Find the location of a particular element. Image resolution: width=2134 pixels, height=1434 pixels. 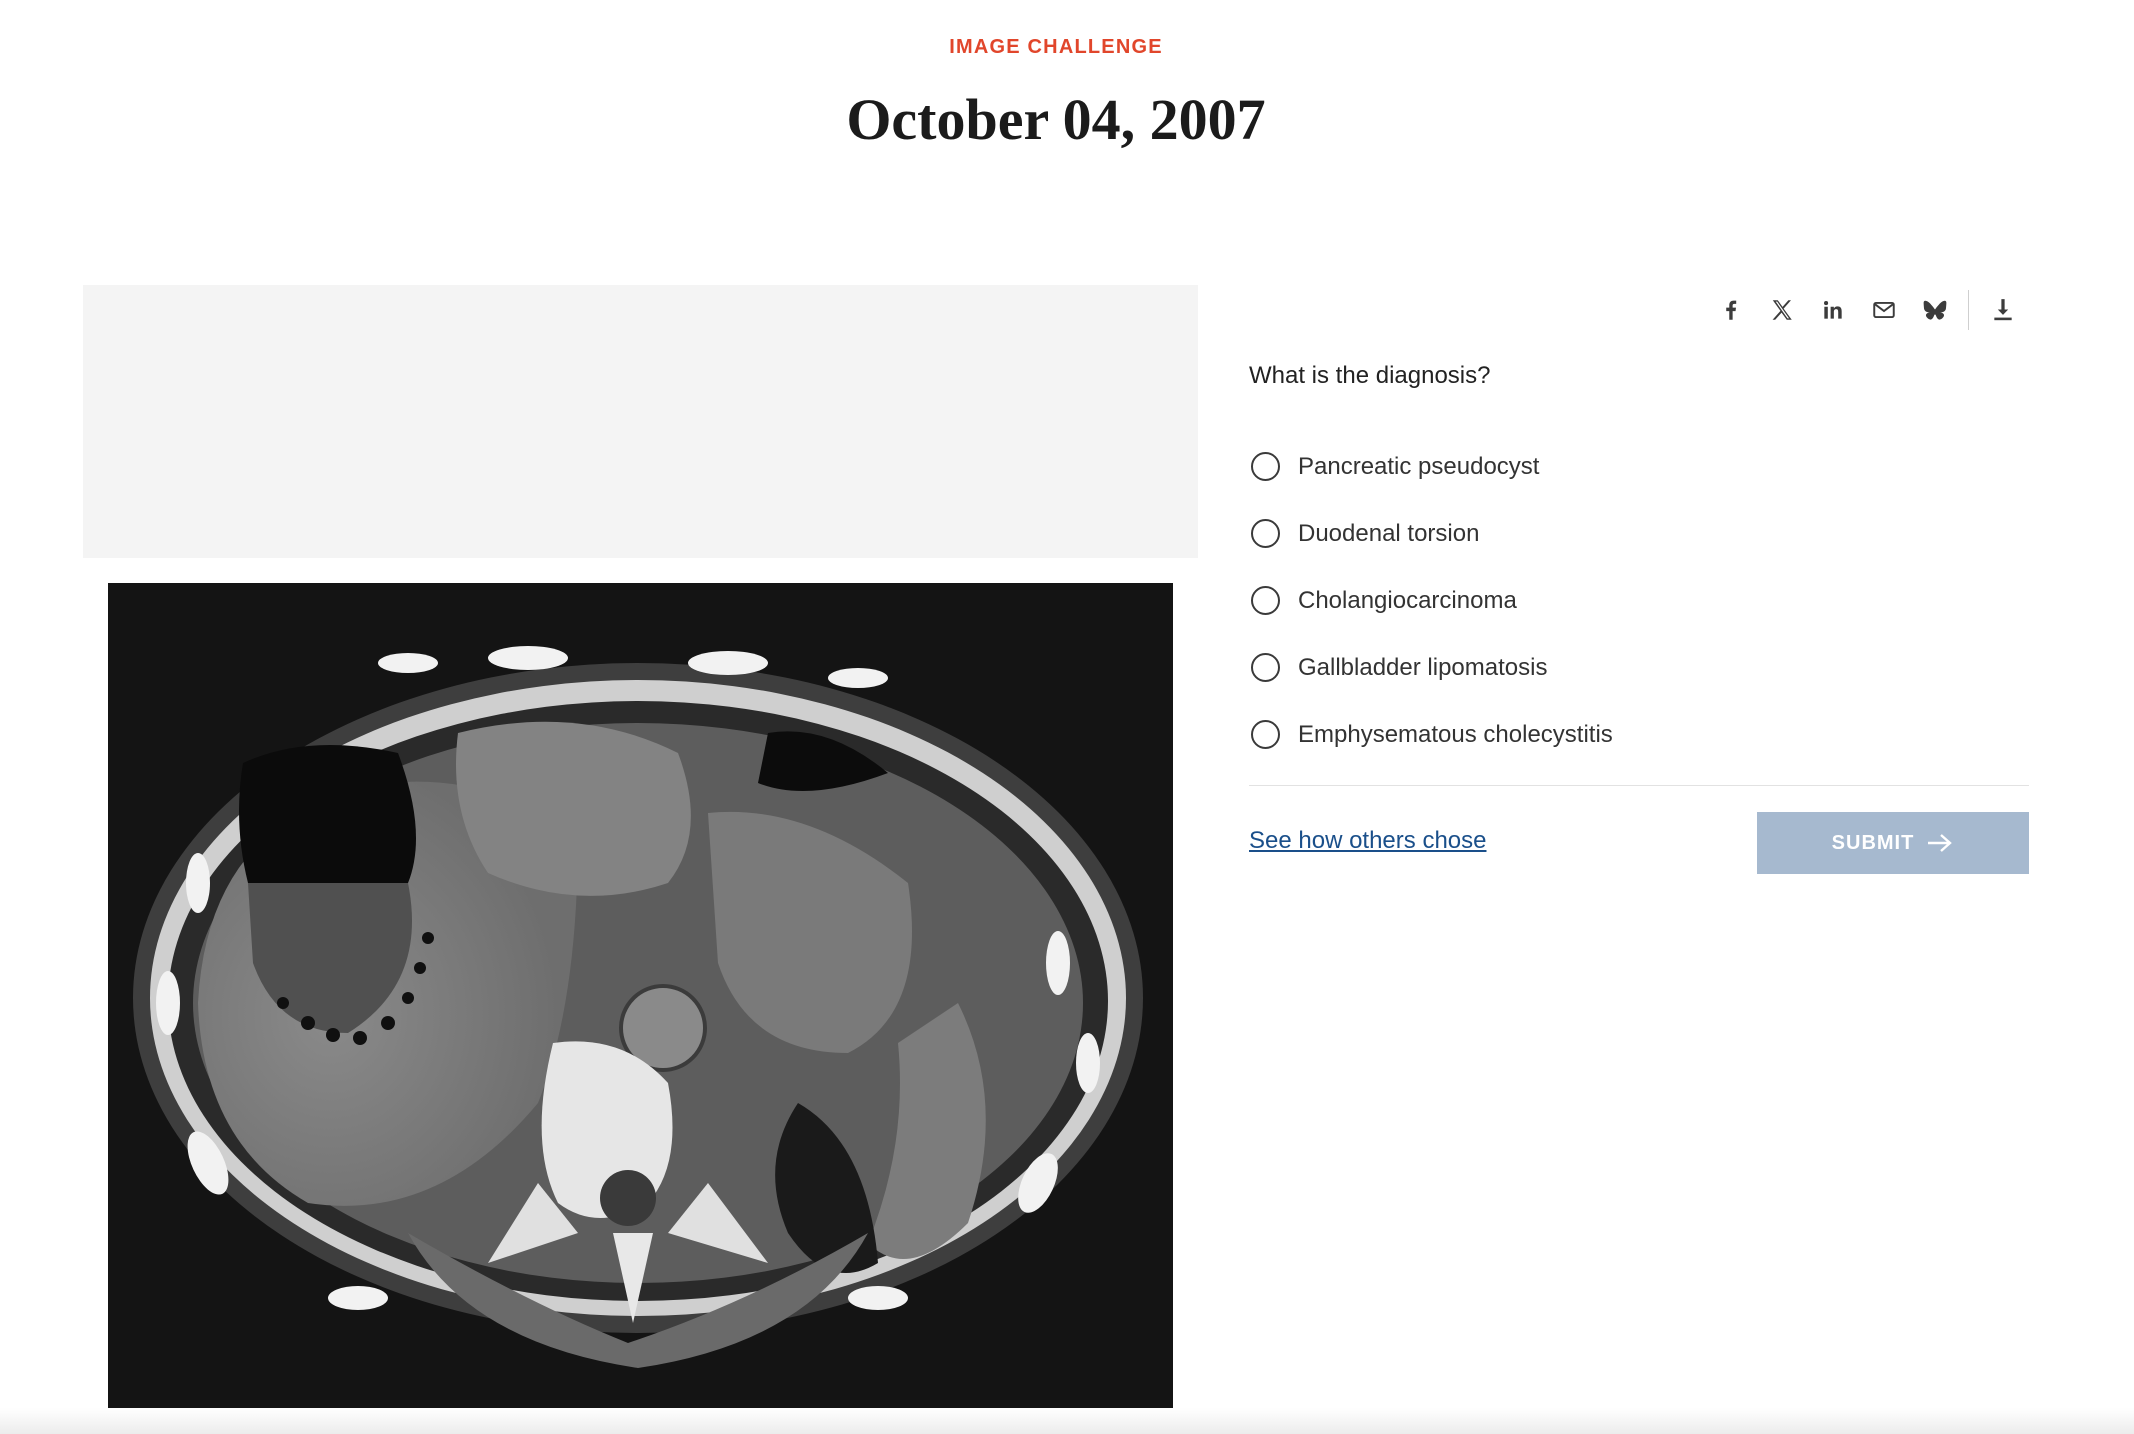

ad-placeholder is located at coordinates (640, 421).